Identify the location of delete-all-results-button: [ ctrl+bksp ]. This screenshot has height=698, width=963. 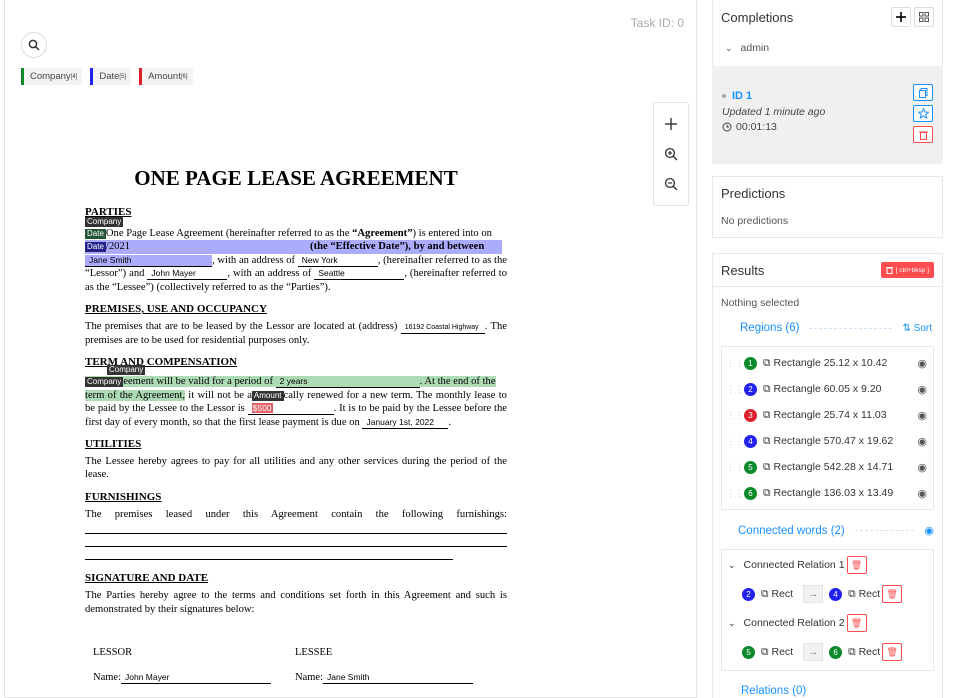
(907, 270).